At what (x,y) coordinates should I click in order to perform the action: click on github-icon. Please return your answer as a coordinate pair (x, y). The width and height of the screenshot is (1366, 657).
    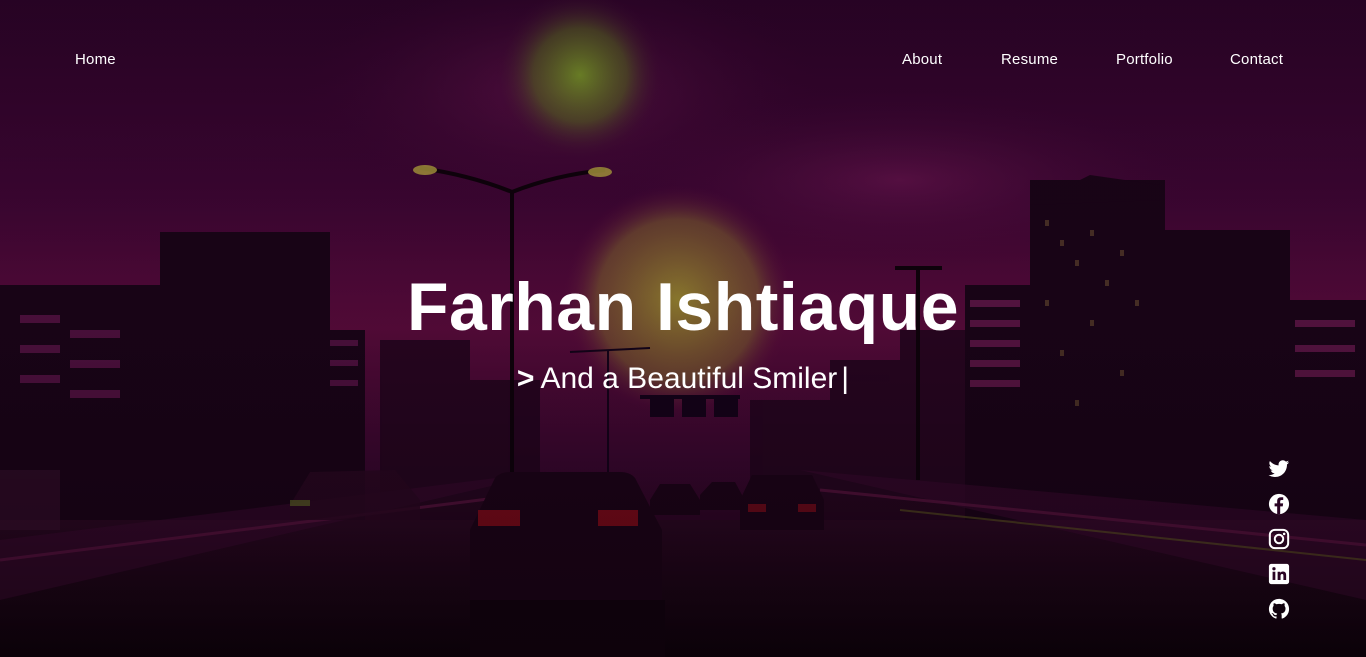
    Looking at the image, I should click on (1279, 609).